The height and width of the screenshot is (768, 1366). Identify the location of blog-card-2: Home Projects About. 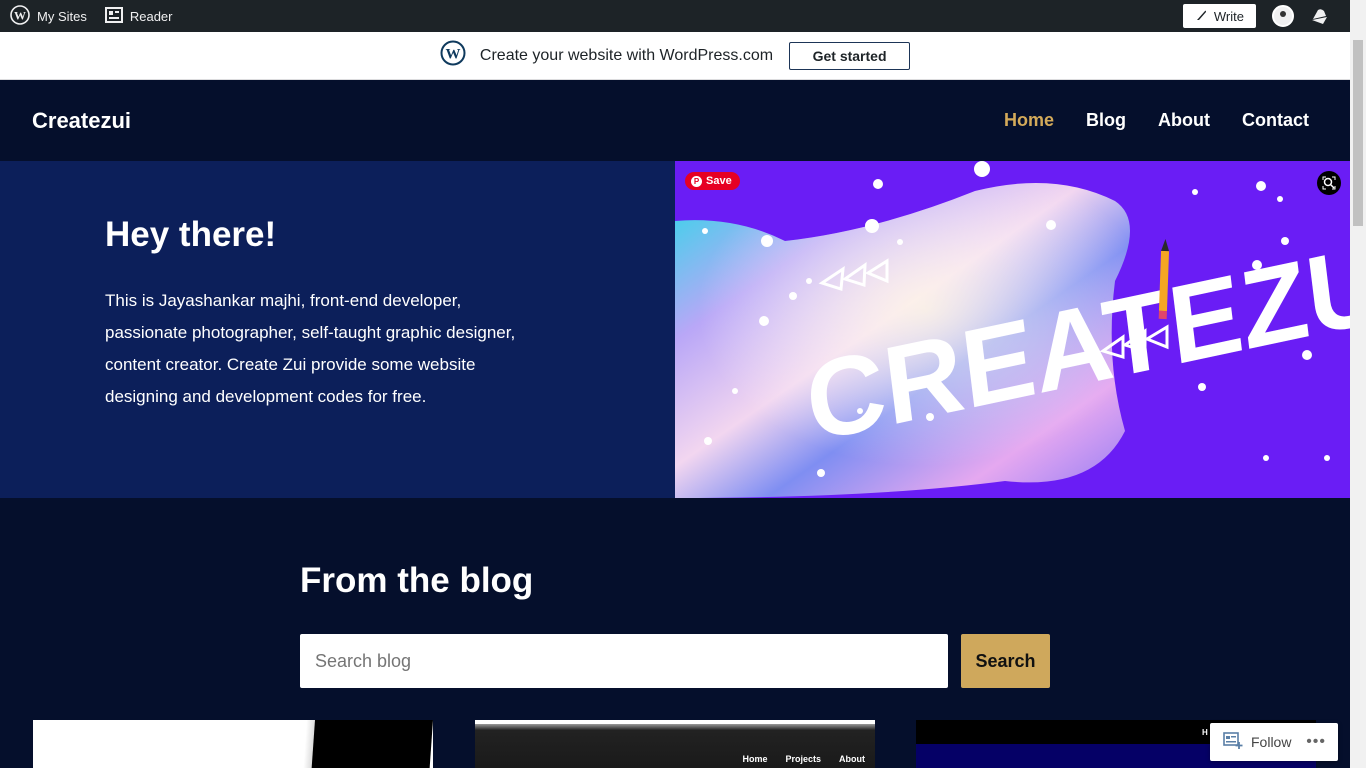
(675, 744).